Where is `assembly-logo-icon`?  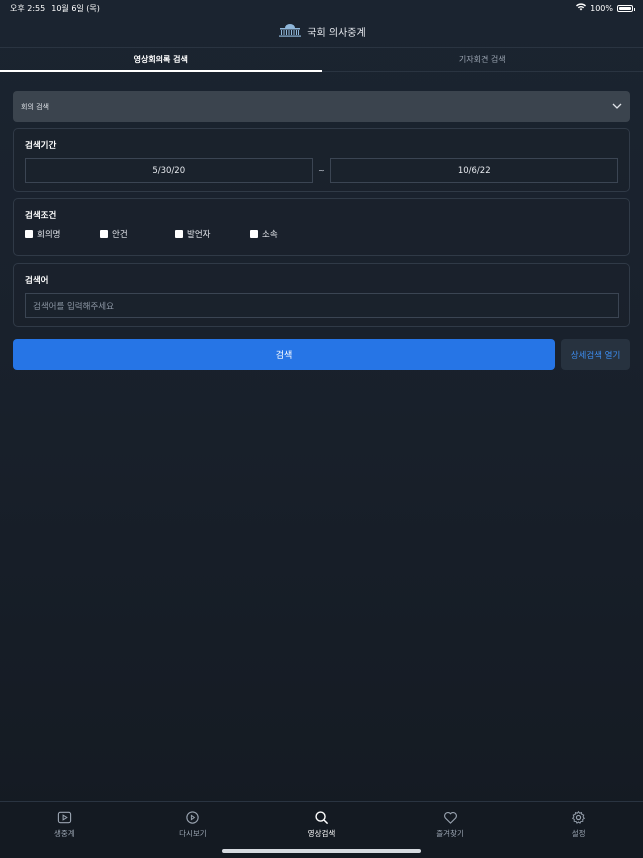 assembly-logo-icon is located at coordinates (290, 31).